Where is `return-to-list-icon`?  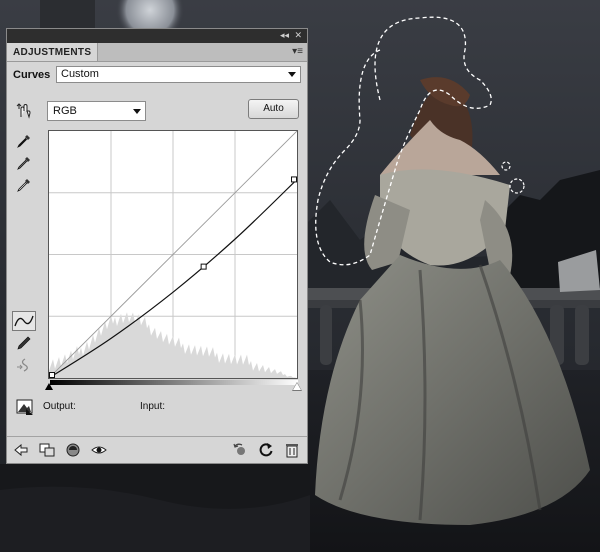
return-to-list-icon is located at coordinates (21, 450).